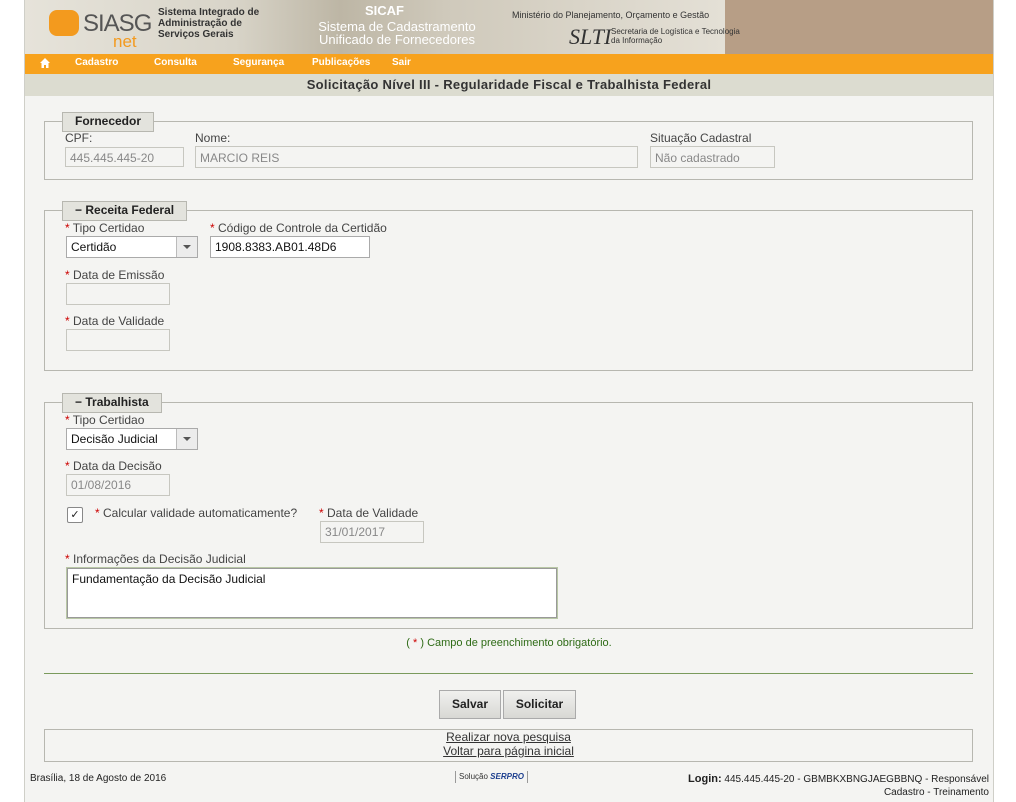 Image resolution: width=1016 pixels, height=802 pixels. I want to click on trab-tipo-select: Decisão Judicial, so click(132, 439).